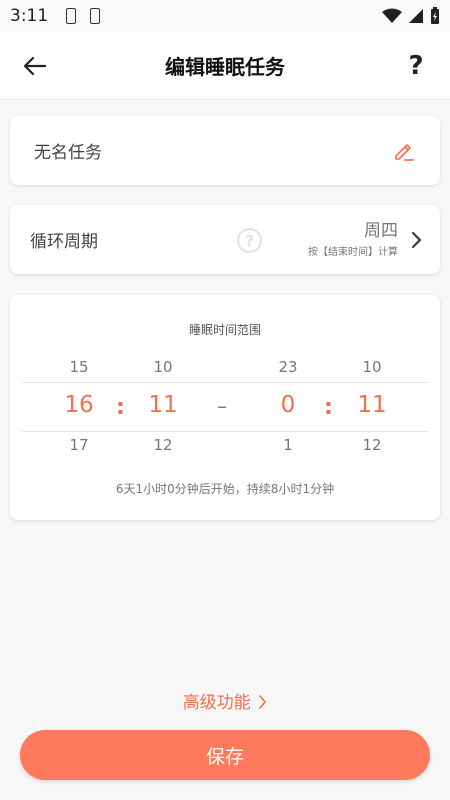 The height and width of the screenshot is (800, 450). Describe the element at coordinates (225, 239) in the screenshot. I see `cycle-card: 循环周期 ? 周四 按【结束时间】计算` at that location.